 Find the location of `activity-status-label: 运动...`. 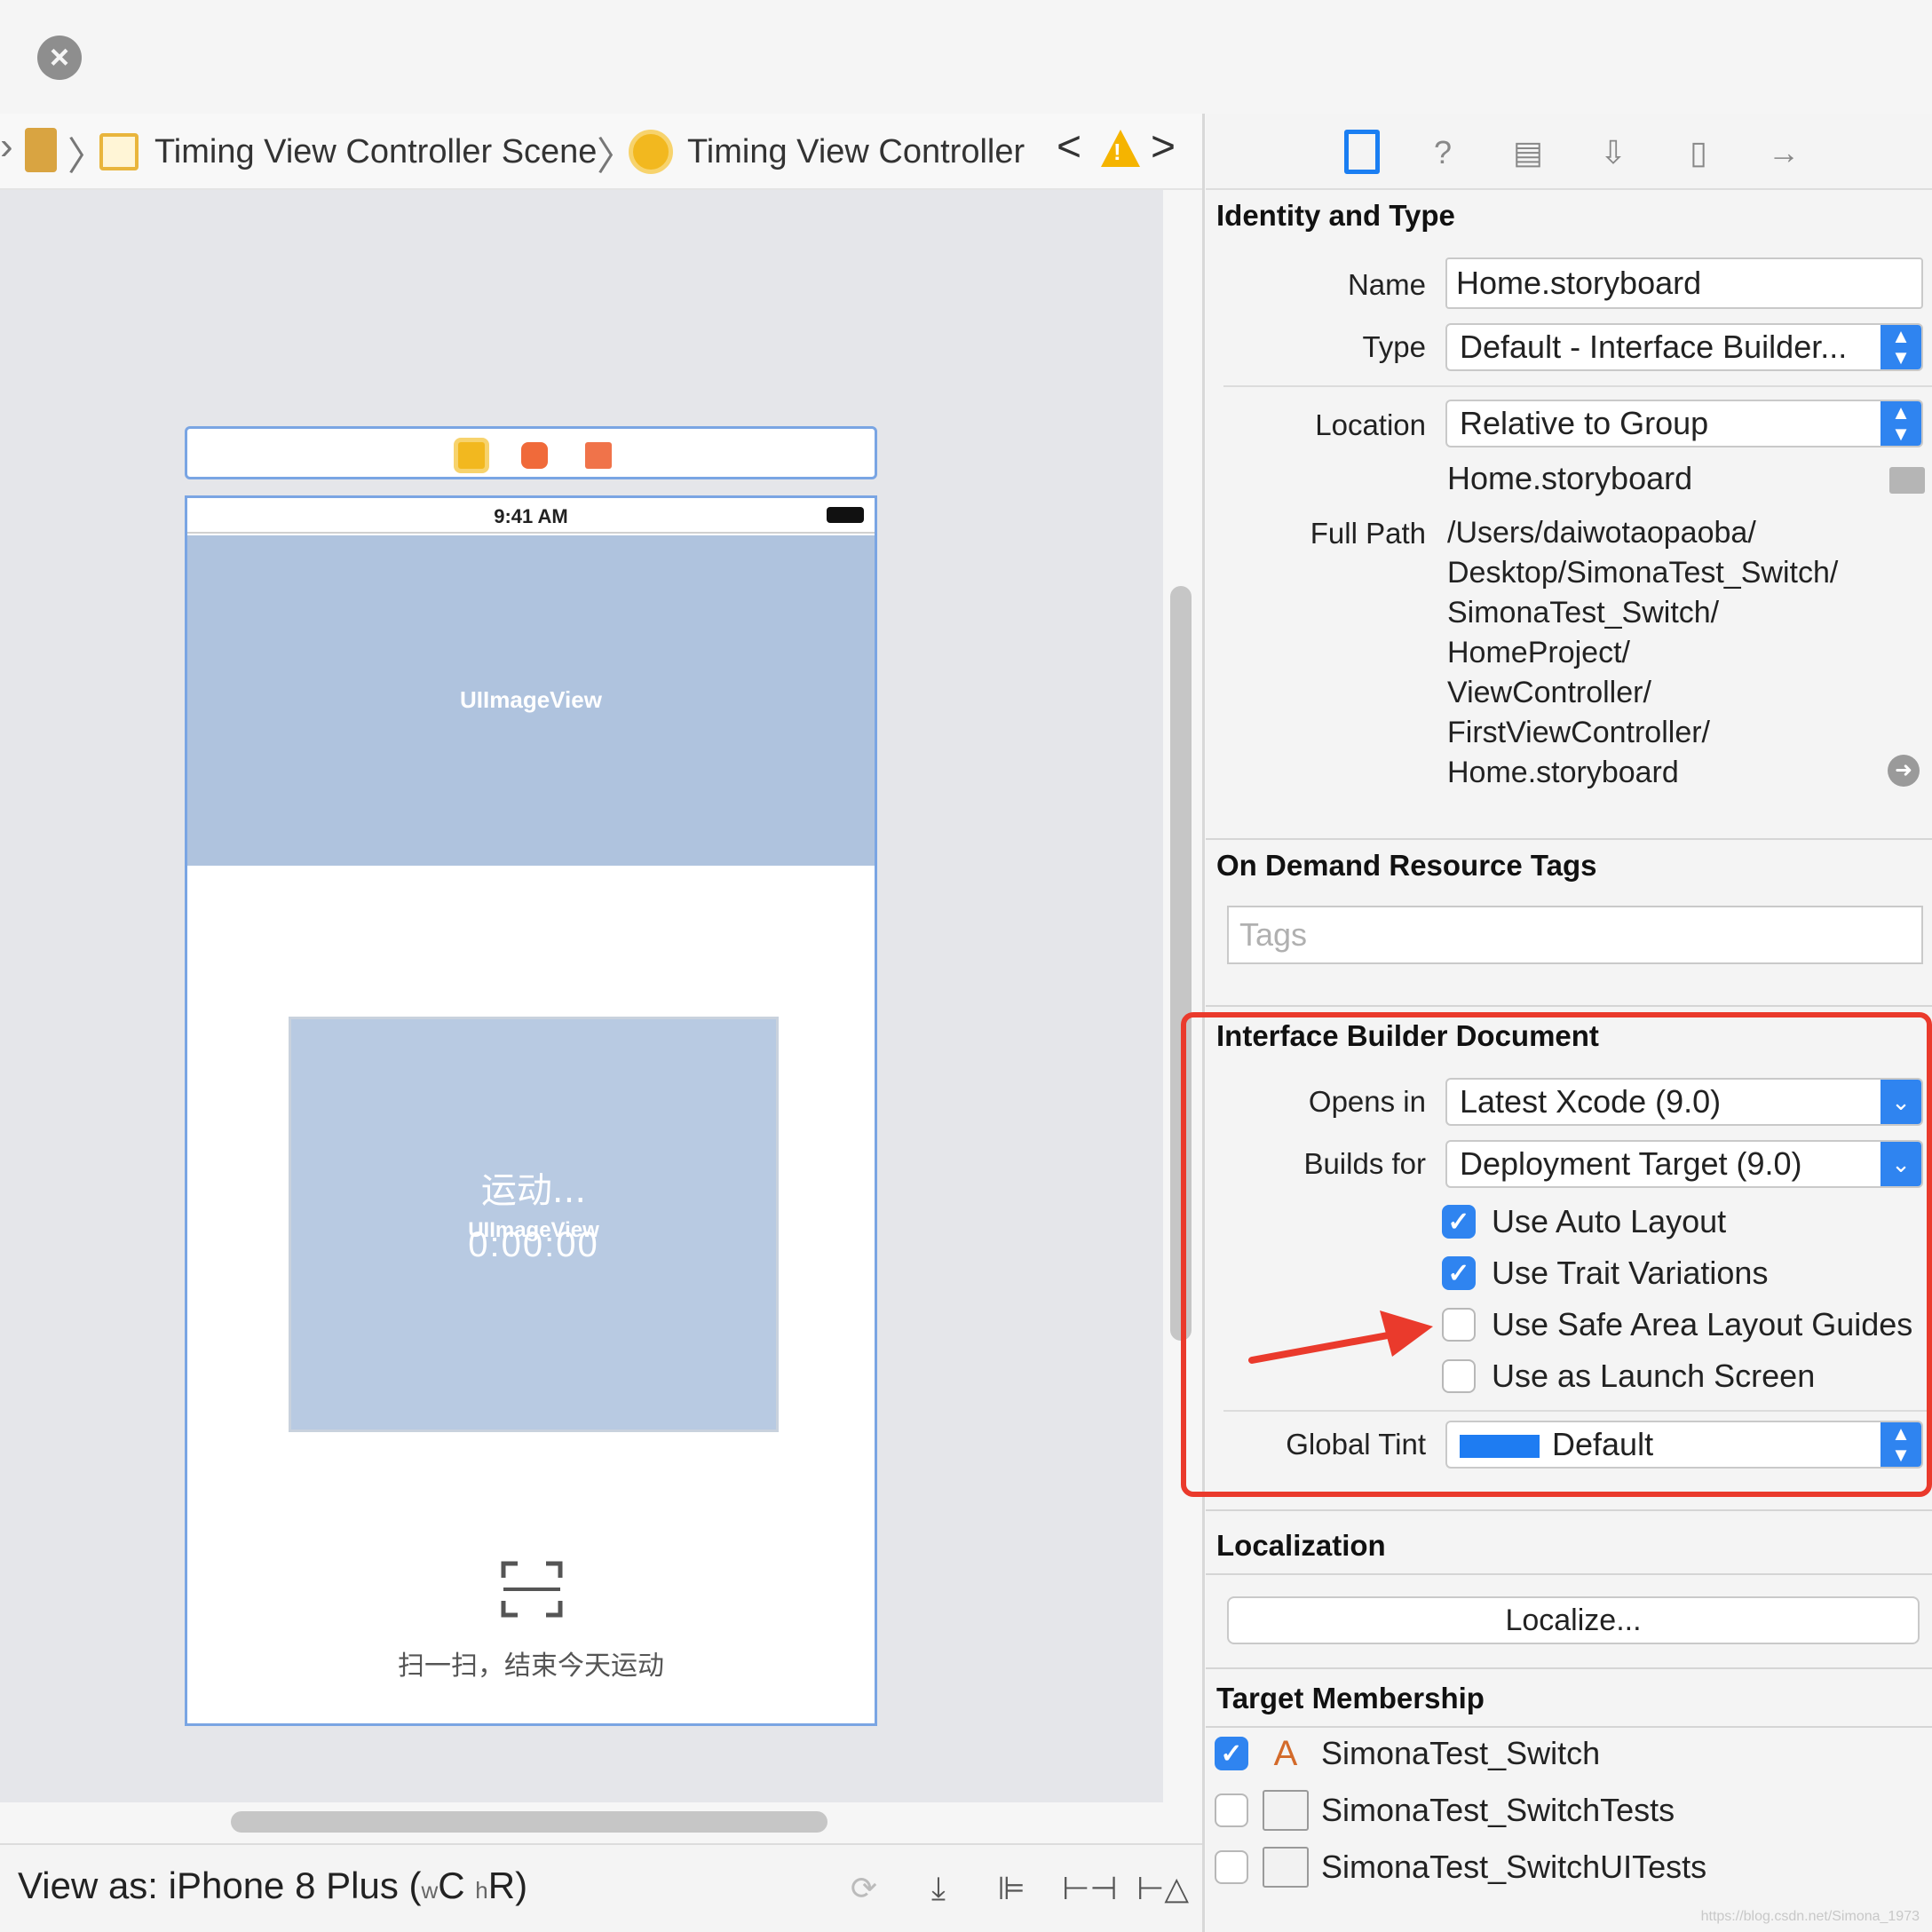

activity-status-label: 运动... is located at coordinates (533, 1190).